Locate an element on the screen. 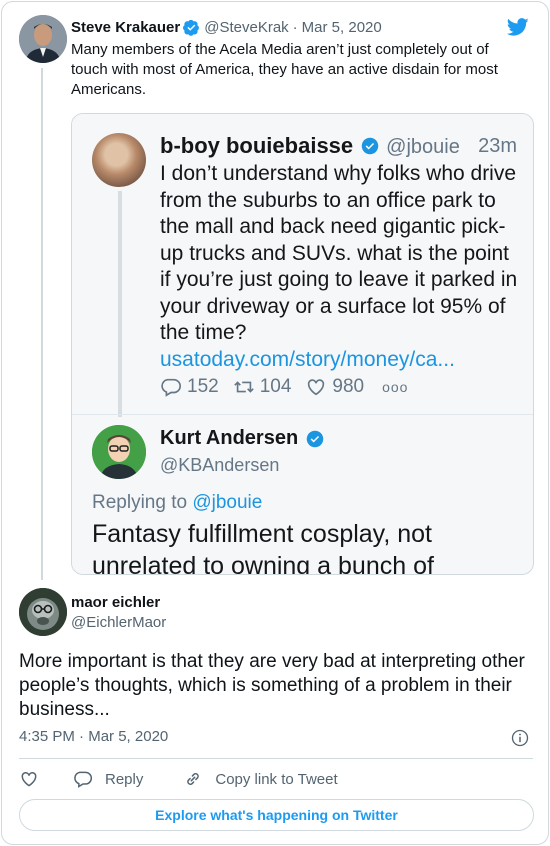 The image size is (550, 846). replying-label: Replying to is located at coordinates (140, 502).